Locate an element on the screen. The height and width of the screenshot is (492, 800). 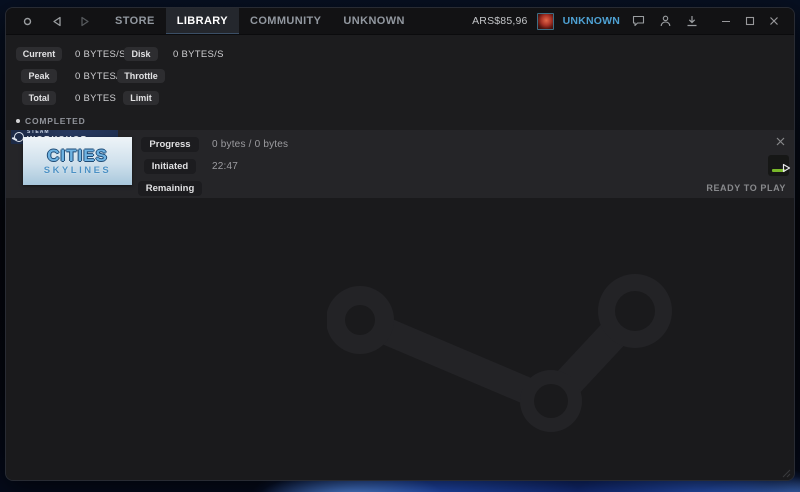
window-controls is located at coordinates (750, 21).